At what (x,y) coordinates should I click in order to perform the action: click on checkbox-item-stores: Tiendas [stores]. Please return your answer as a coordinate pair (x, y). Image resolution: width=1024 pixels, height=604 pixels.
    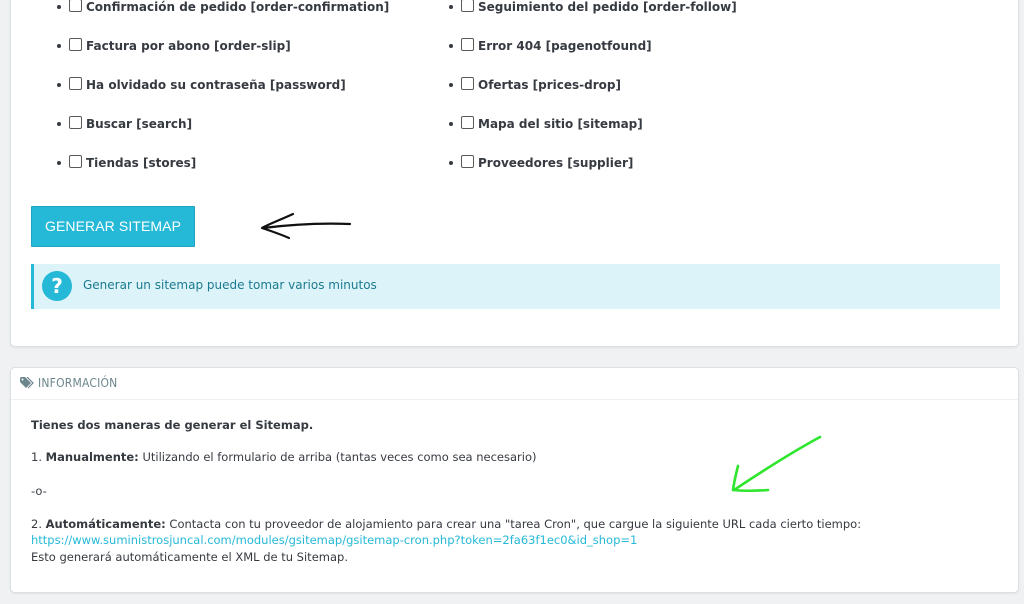
    Looking at the image, I should click on (127, 162).